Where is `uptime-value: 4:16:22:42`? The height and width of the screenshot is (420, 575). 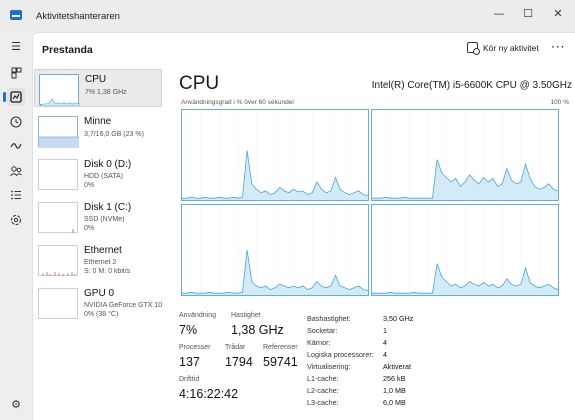 uptime-value: 4:16:22:42 is located at coordinates (209, 394).